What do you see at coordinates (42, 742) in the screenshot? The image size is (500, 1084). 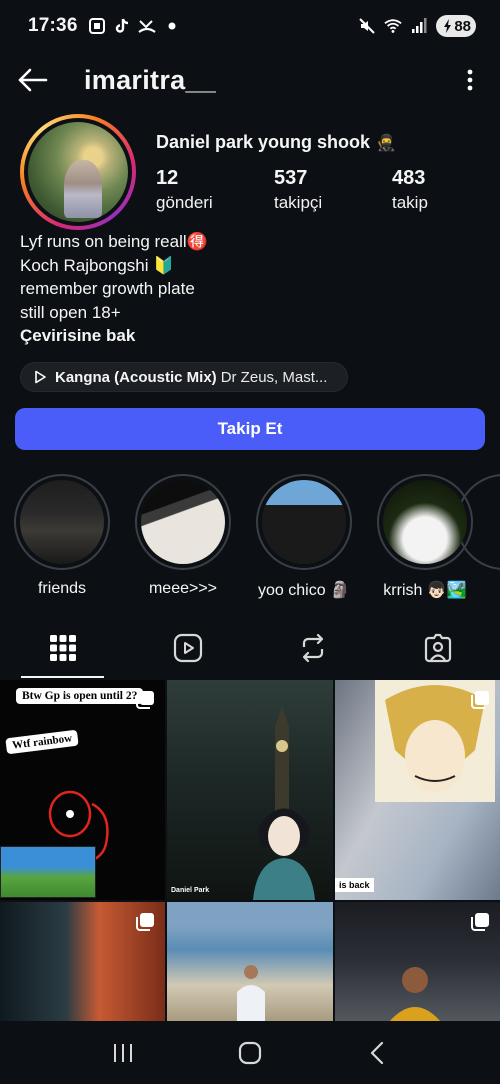 I see `post-caption: Wtf rainbow` at bounding box center [42, 742].